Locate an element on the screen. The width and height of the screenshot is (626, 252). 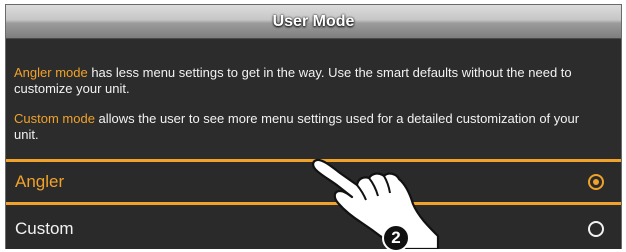
custom-mode-term: Custom mode is located at coordinates (54, 118).